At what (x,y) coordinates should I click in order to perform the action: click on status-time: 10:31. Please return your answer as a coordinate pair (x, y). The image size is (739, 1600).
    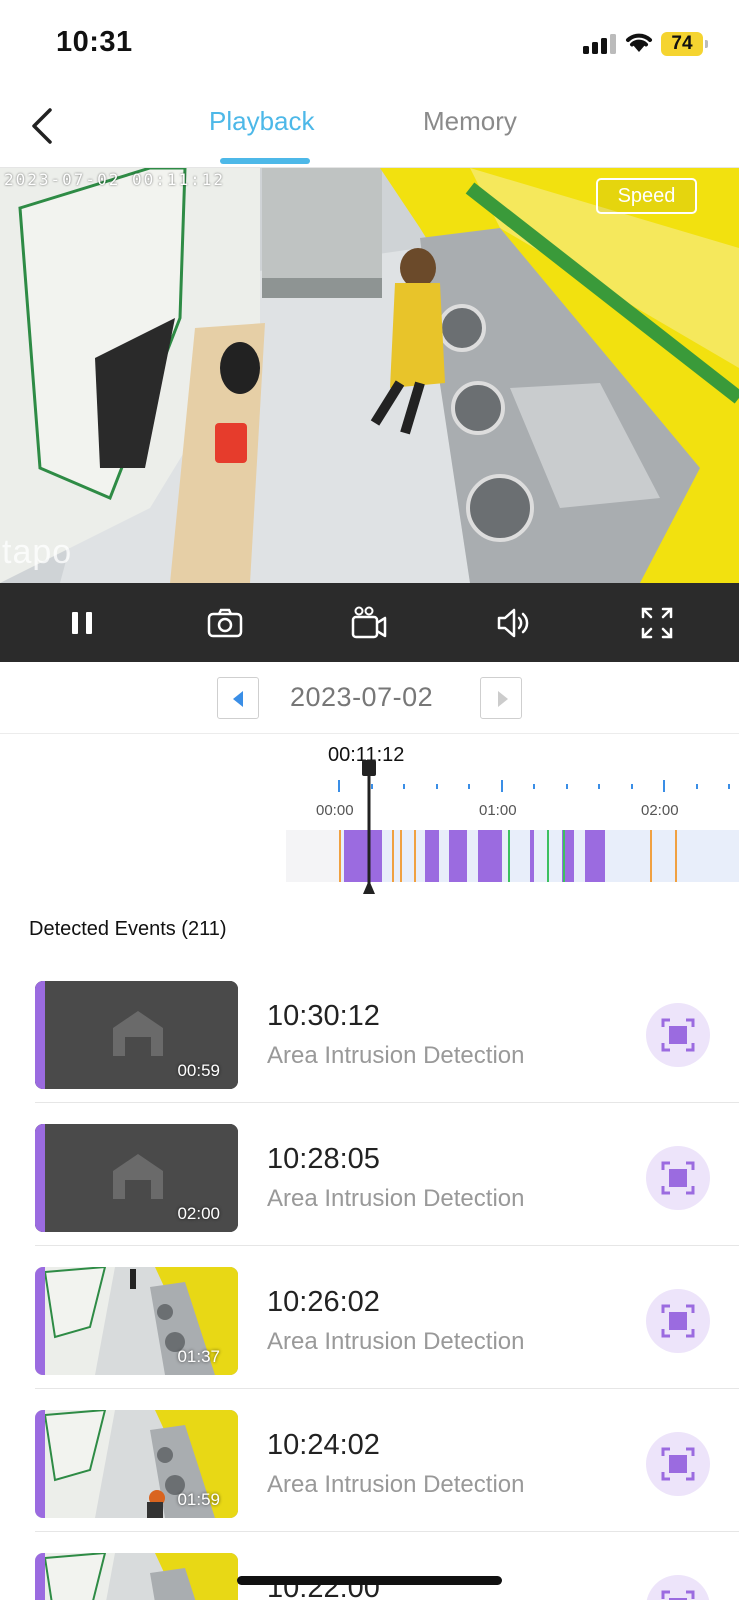
    Looking at the image, I should click on (94, 42).